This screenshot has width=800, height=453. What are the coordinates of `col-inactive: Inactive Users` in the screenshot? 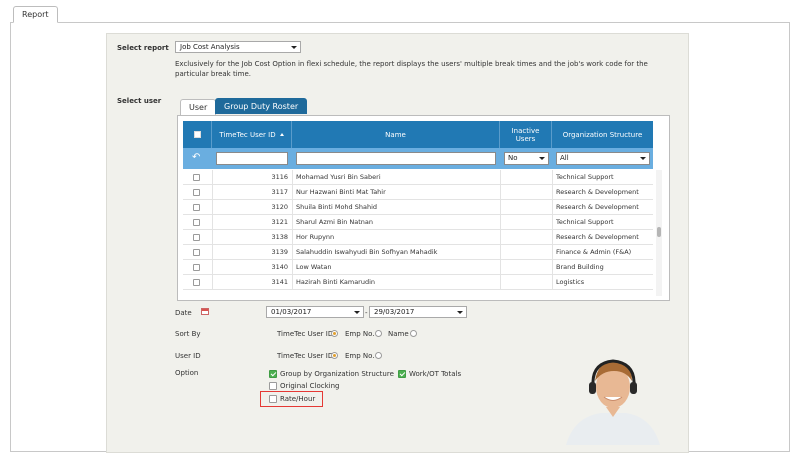 It's located at (526, 134).